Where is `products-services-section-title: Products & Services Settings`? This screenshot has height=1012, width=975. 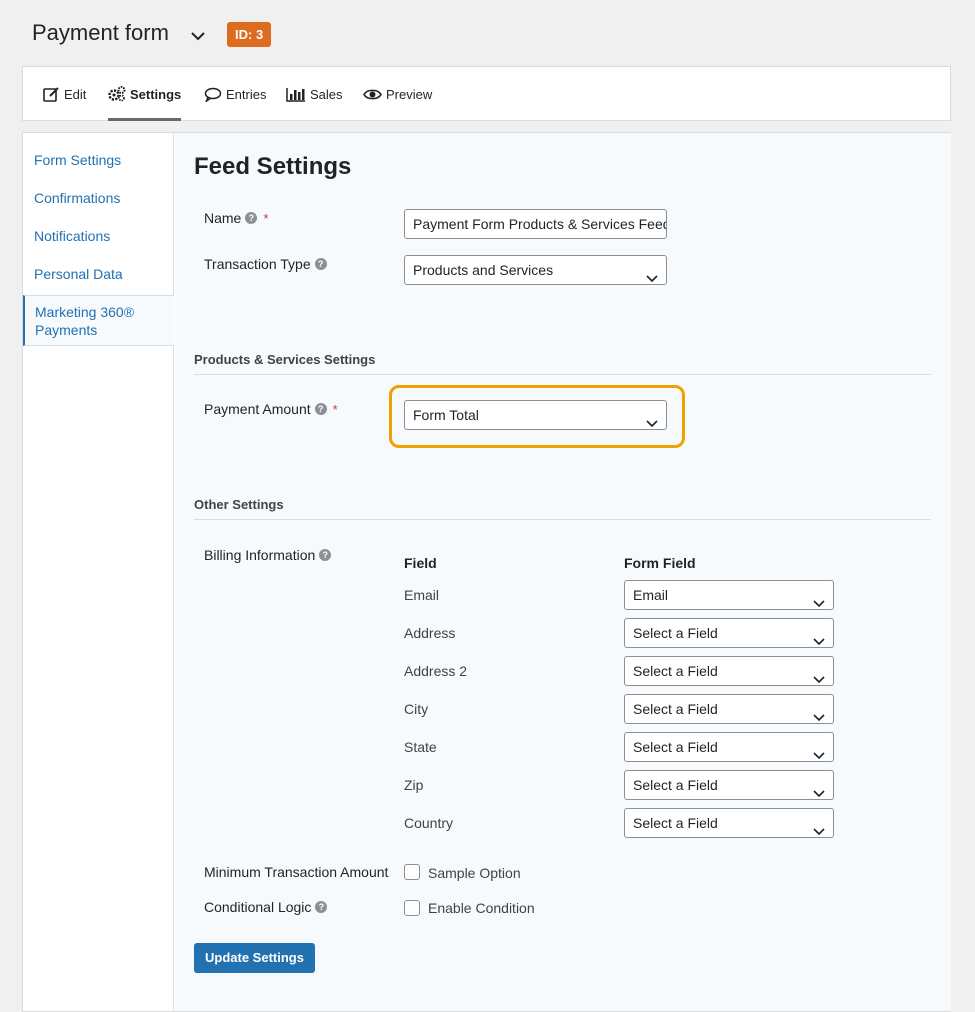
products-services-section-title: Products & Services Settings is located at coordinates (285, 359).